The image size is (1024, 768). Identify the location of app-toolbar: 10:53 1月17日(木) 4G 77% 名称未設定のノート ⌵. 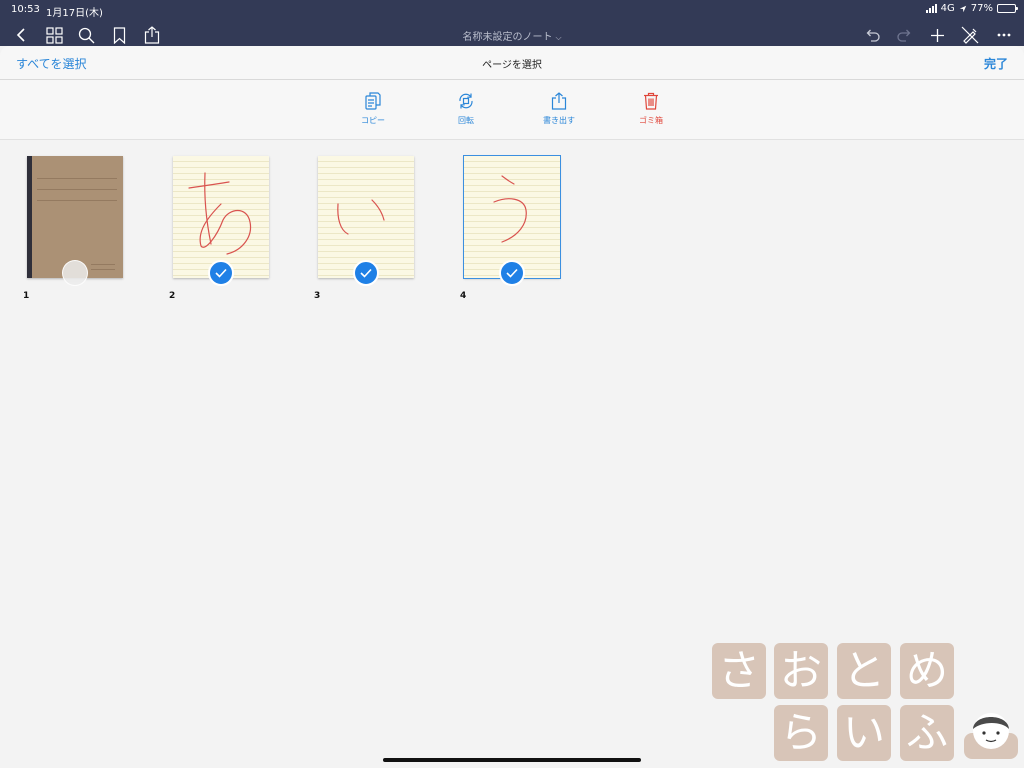
(512, 23).